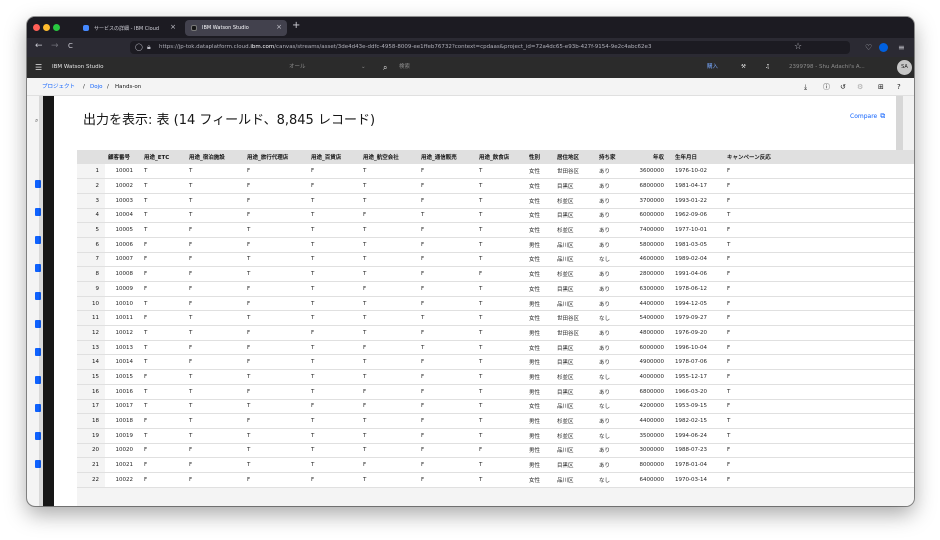 Image resolution: width=940 pixels, height=540 pixels. What do you see at coordinates (91, 157) in the screenshot?
I see `column-header-index` at bounding box center [91, 157].